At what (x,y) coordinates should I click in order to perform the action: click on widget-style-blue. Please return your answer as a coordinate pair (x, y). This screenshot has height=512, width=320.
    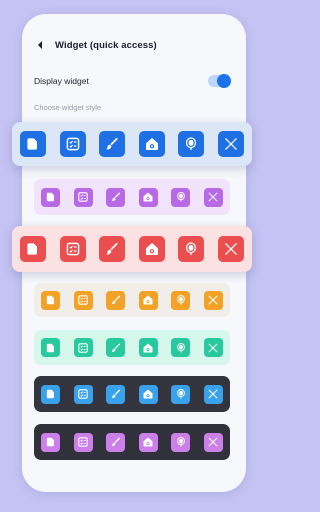
    Looking at the image, I should click on (132, 144).